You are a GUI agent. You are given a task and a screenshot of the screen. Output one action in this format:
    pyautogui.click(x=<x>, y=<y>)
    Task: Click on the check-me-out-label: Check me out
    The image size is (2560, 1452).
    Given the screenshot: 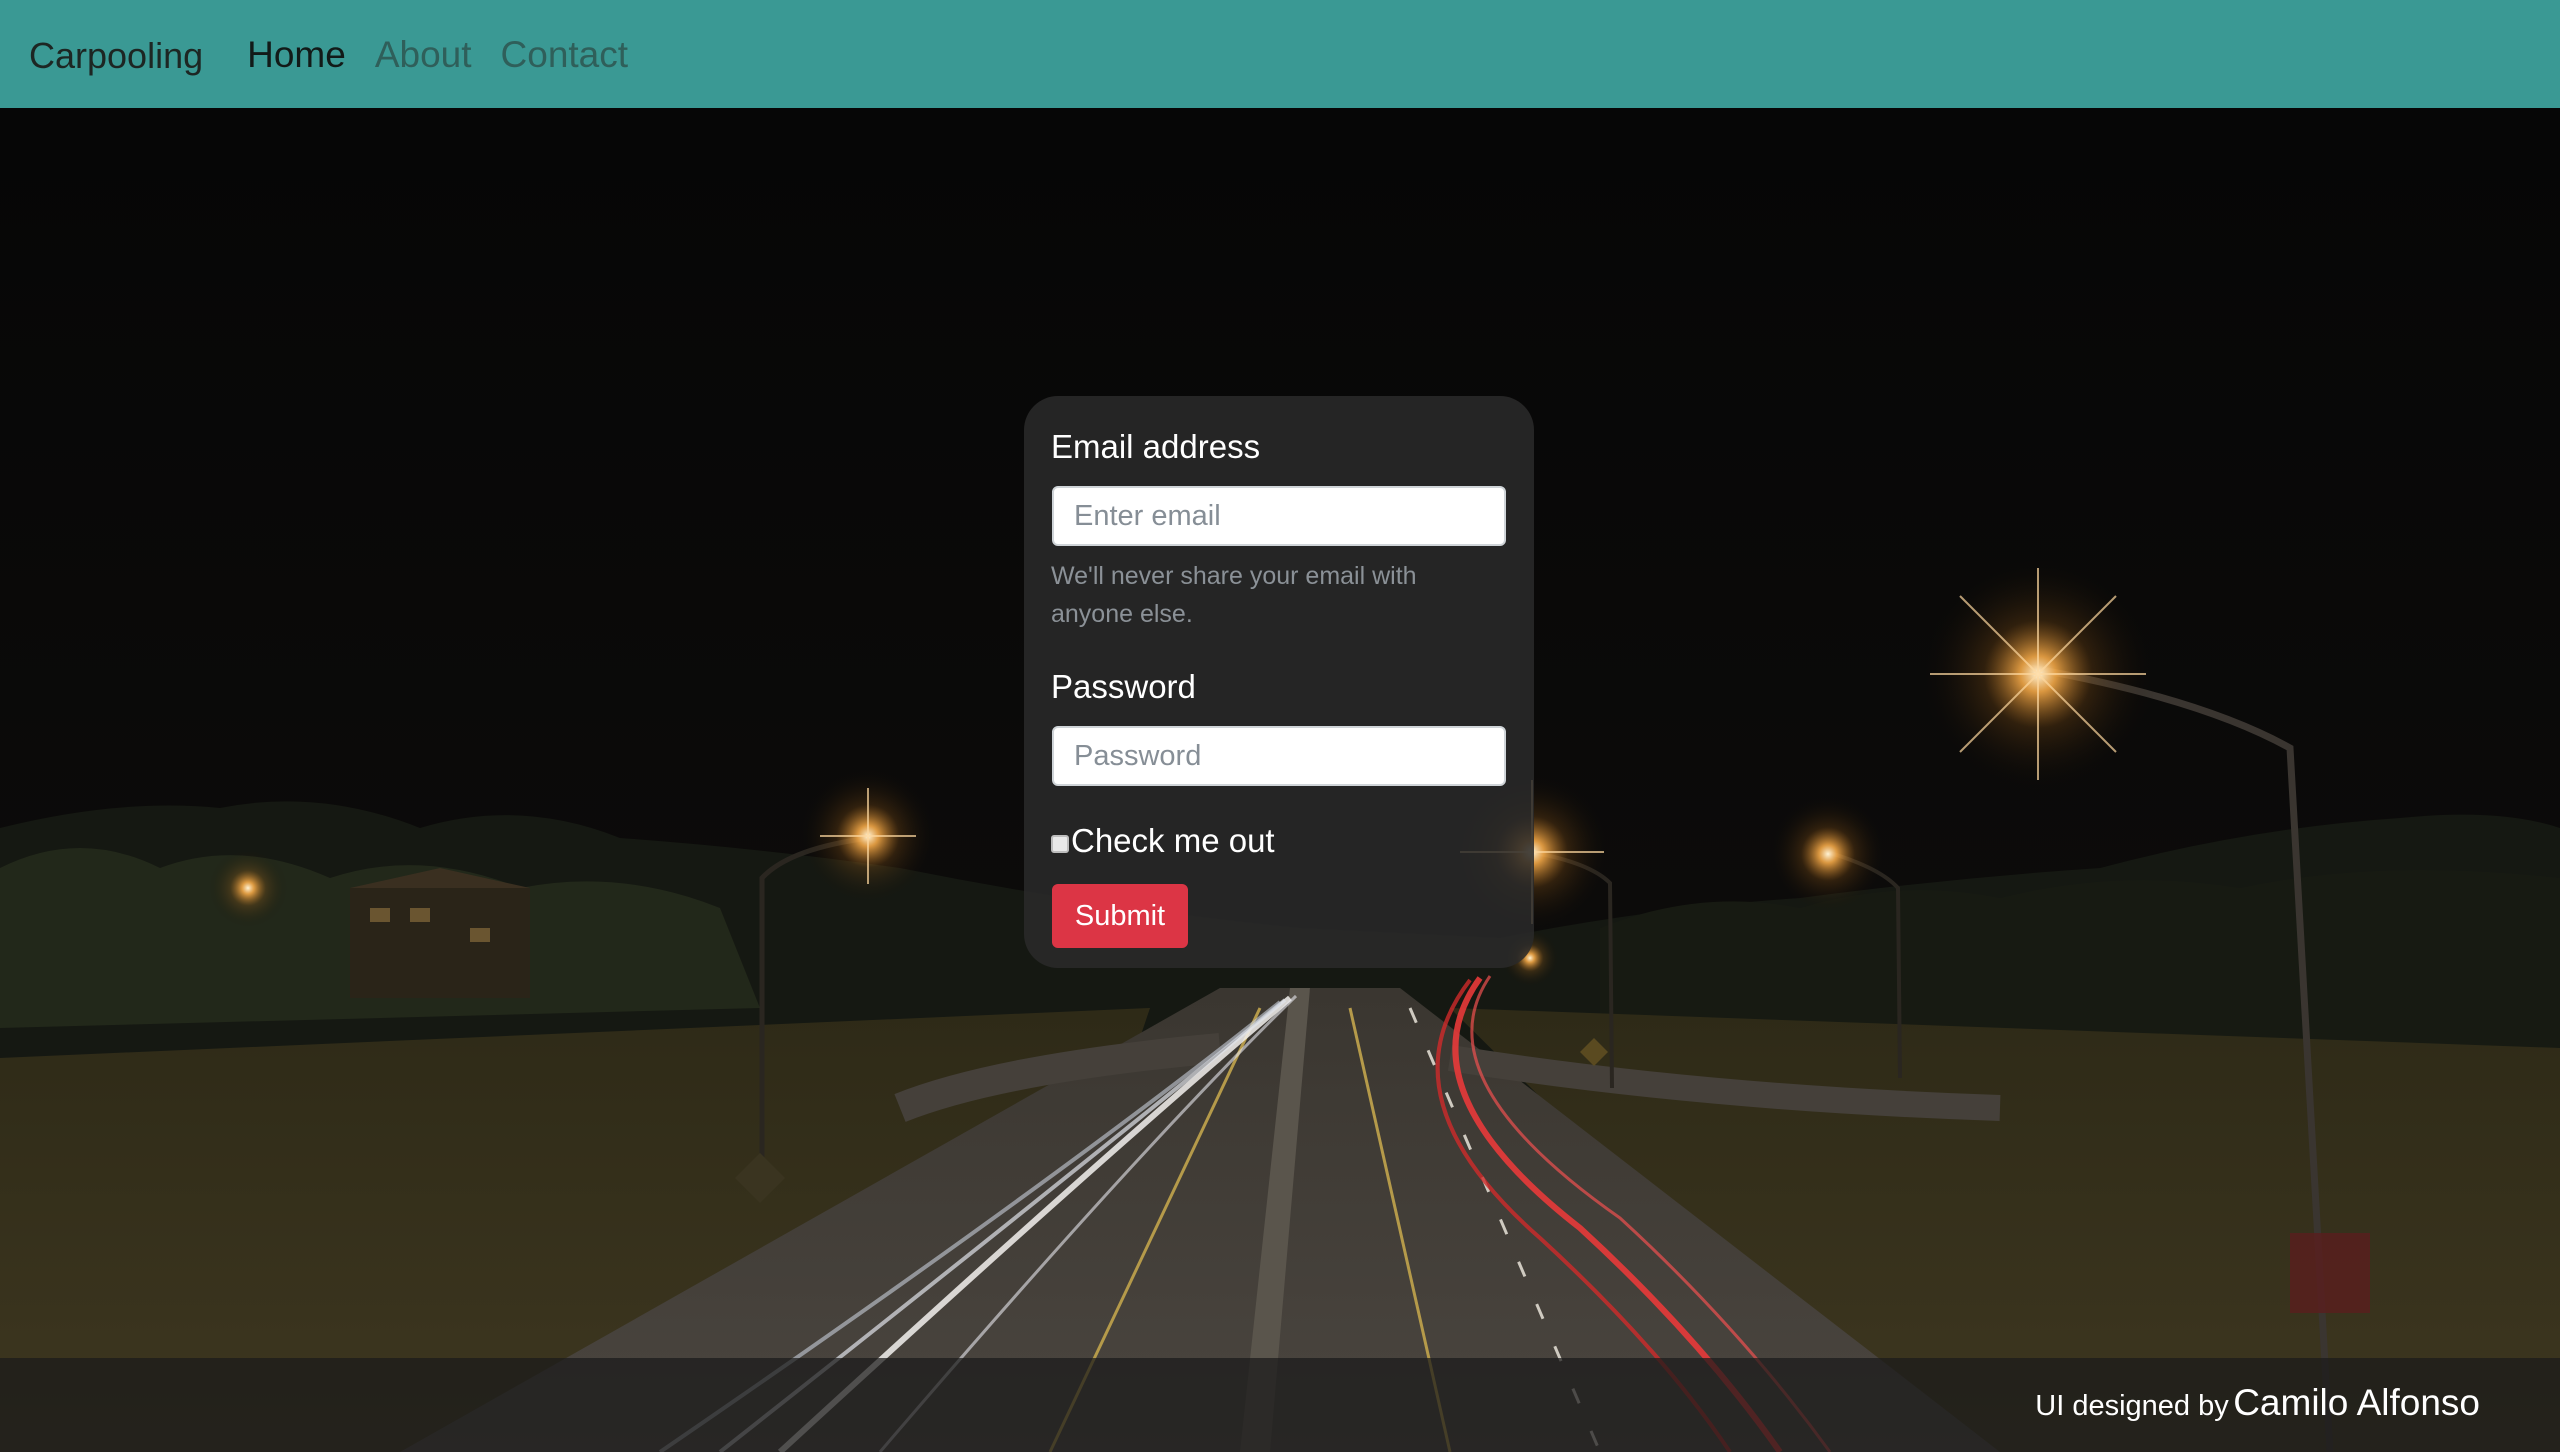 What is the action you would take?
    pyautogui.click(x=1173, y=841)
    